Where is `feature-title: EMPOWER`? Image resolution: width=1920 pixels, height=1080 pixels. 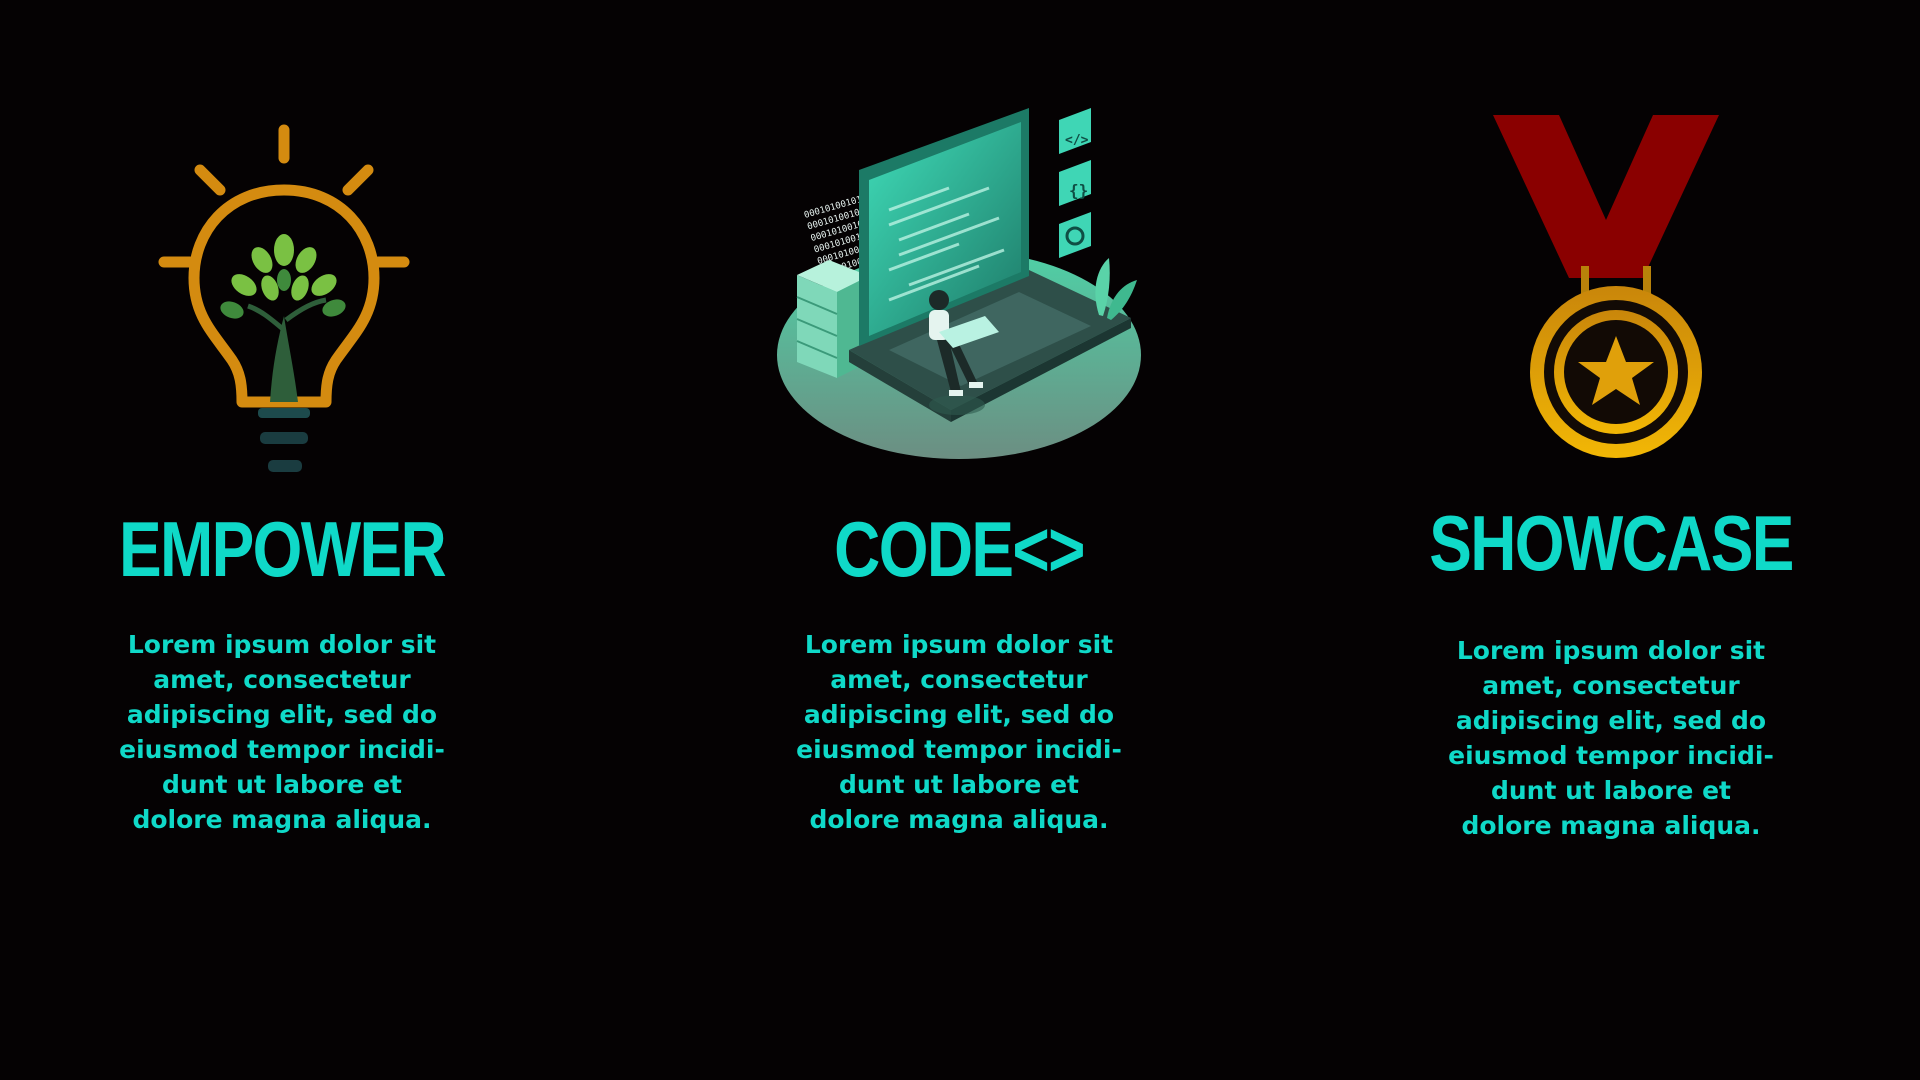 feature-title: EMPOWER is located at coordinates (282, 549).